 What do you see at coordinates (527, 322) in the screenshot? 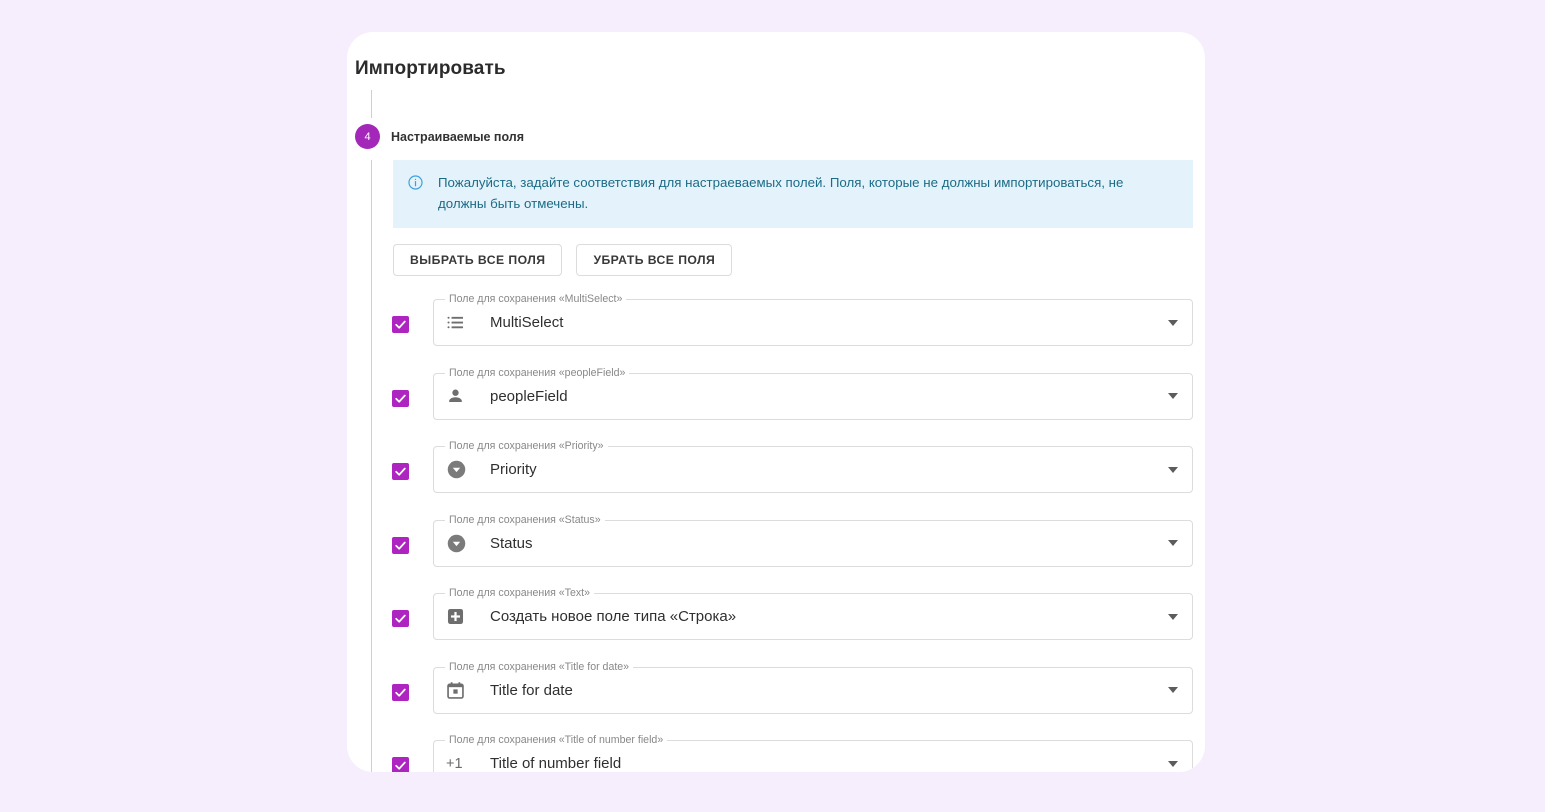
I see `field-select-value: MultiSelect` at bounding box center [527, 322].